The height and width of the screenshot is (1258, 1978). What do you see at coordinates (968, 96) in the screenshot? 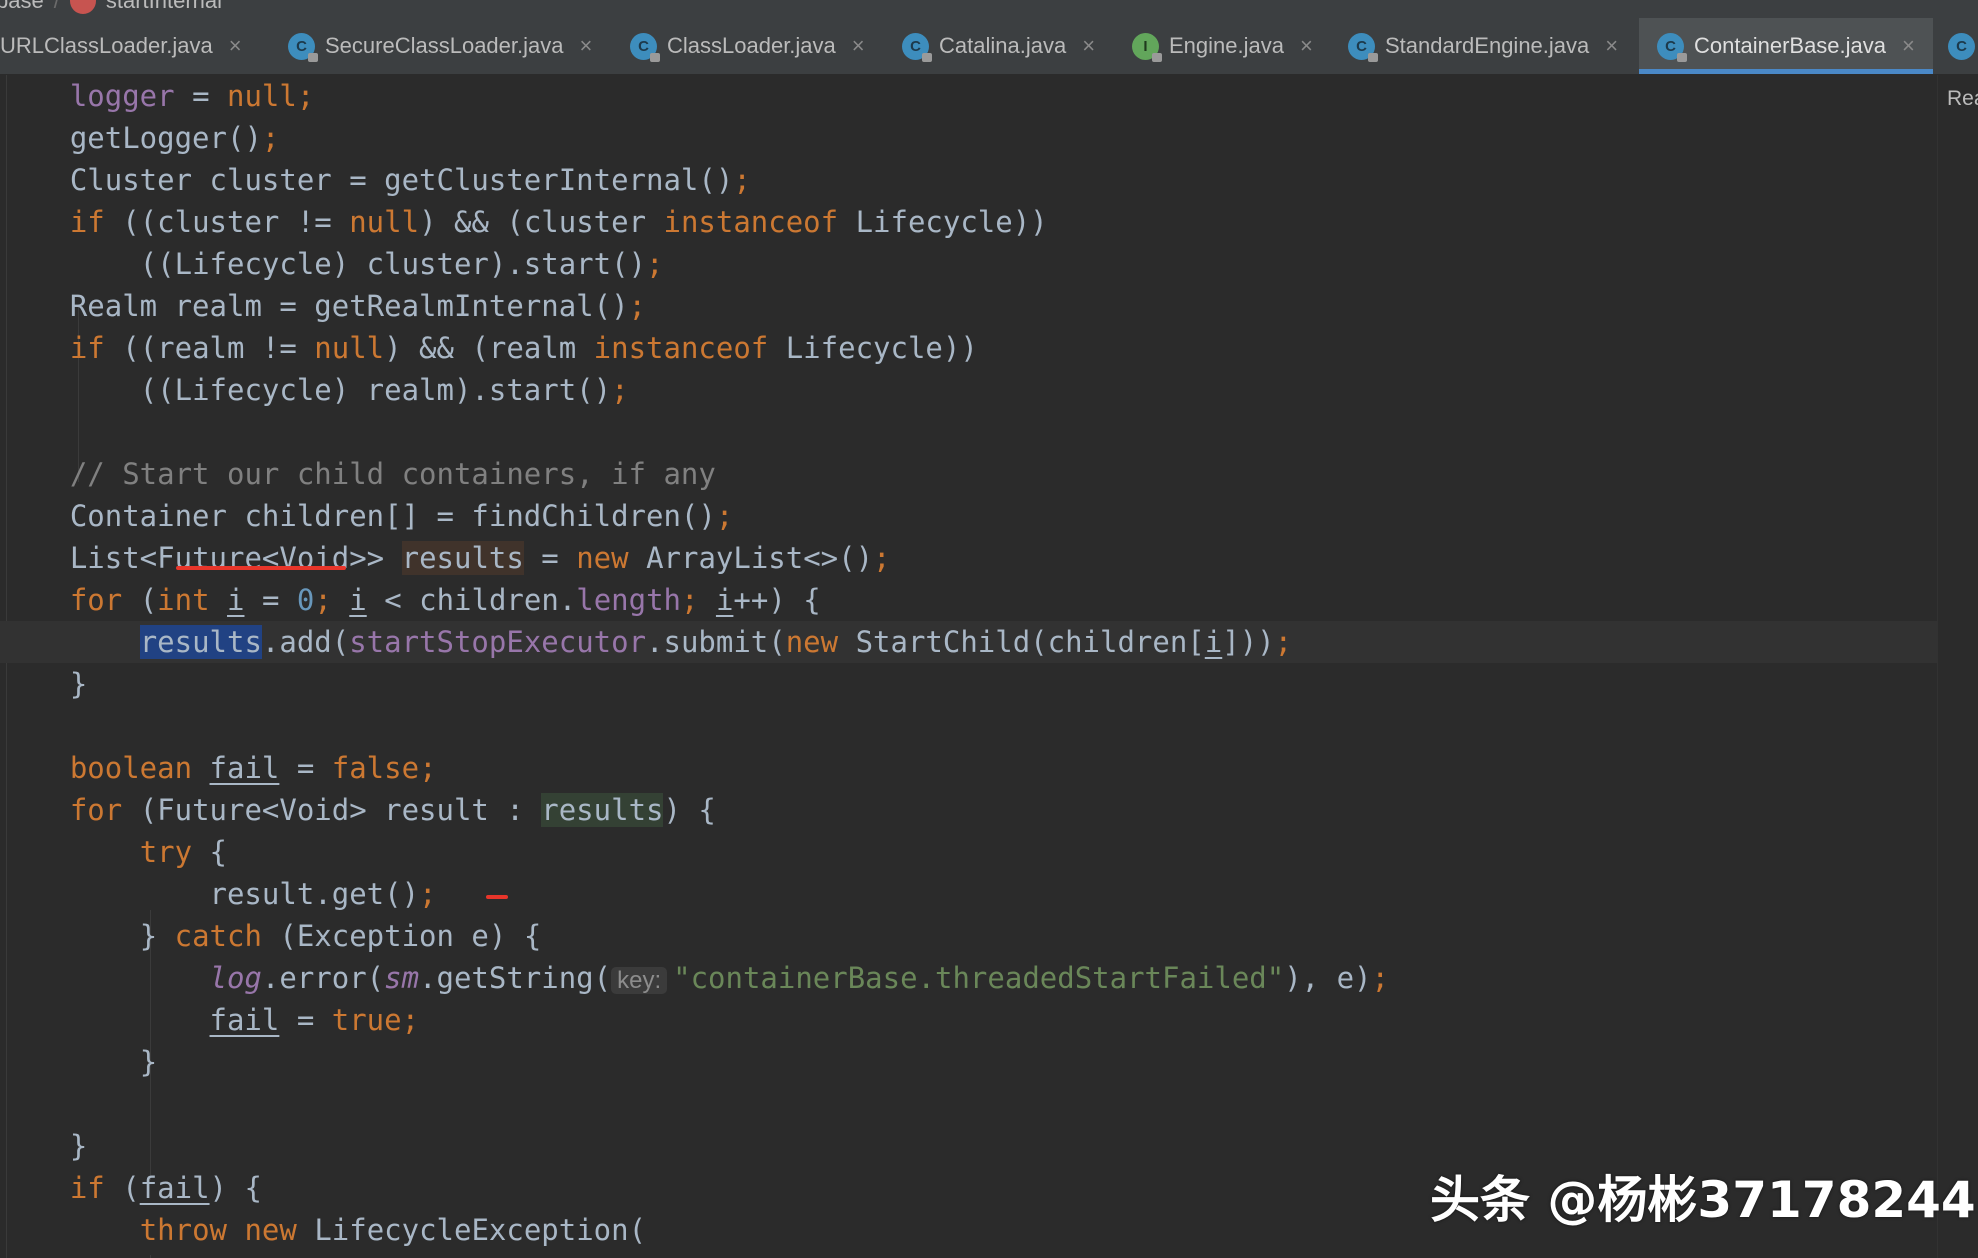
I see `code-line: logger = null;` at bounding box center [968, 96].